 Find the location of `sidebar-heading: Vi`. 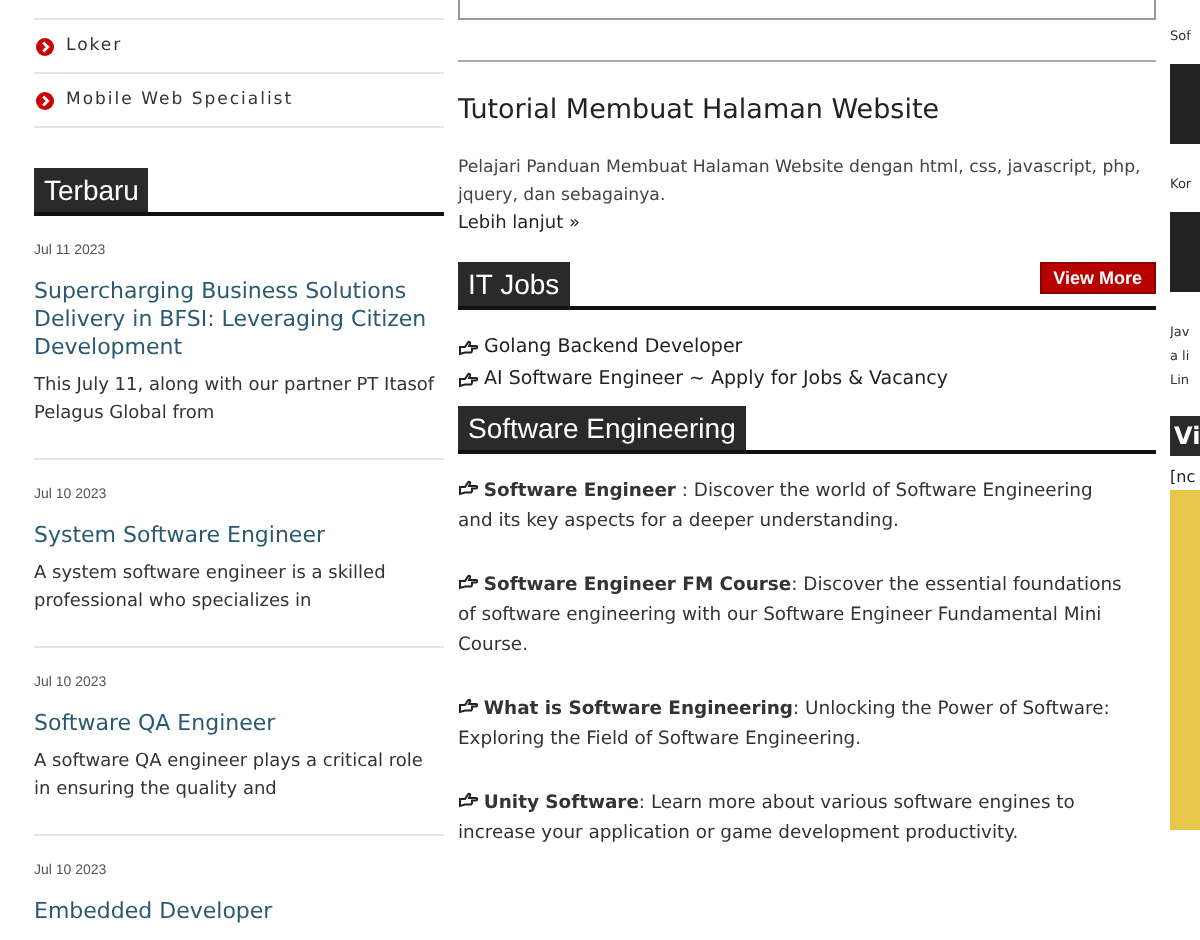

sidebar-heading: Vi is located at coordinates (1185, 436).